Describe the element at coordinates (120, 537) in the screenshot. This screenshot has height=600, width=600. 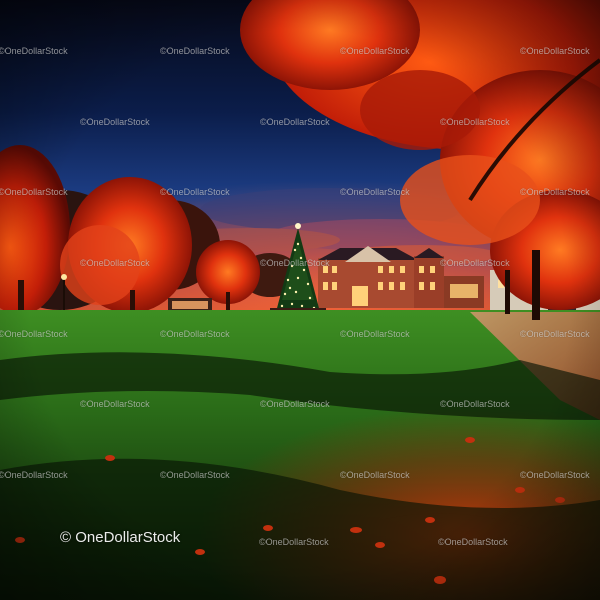
I see `main-watermark: © OneDollarStock` at that location.